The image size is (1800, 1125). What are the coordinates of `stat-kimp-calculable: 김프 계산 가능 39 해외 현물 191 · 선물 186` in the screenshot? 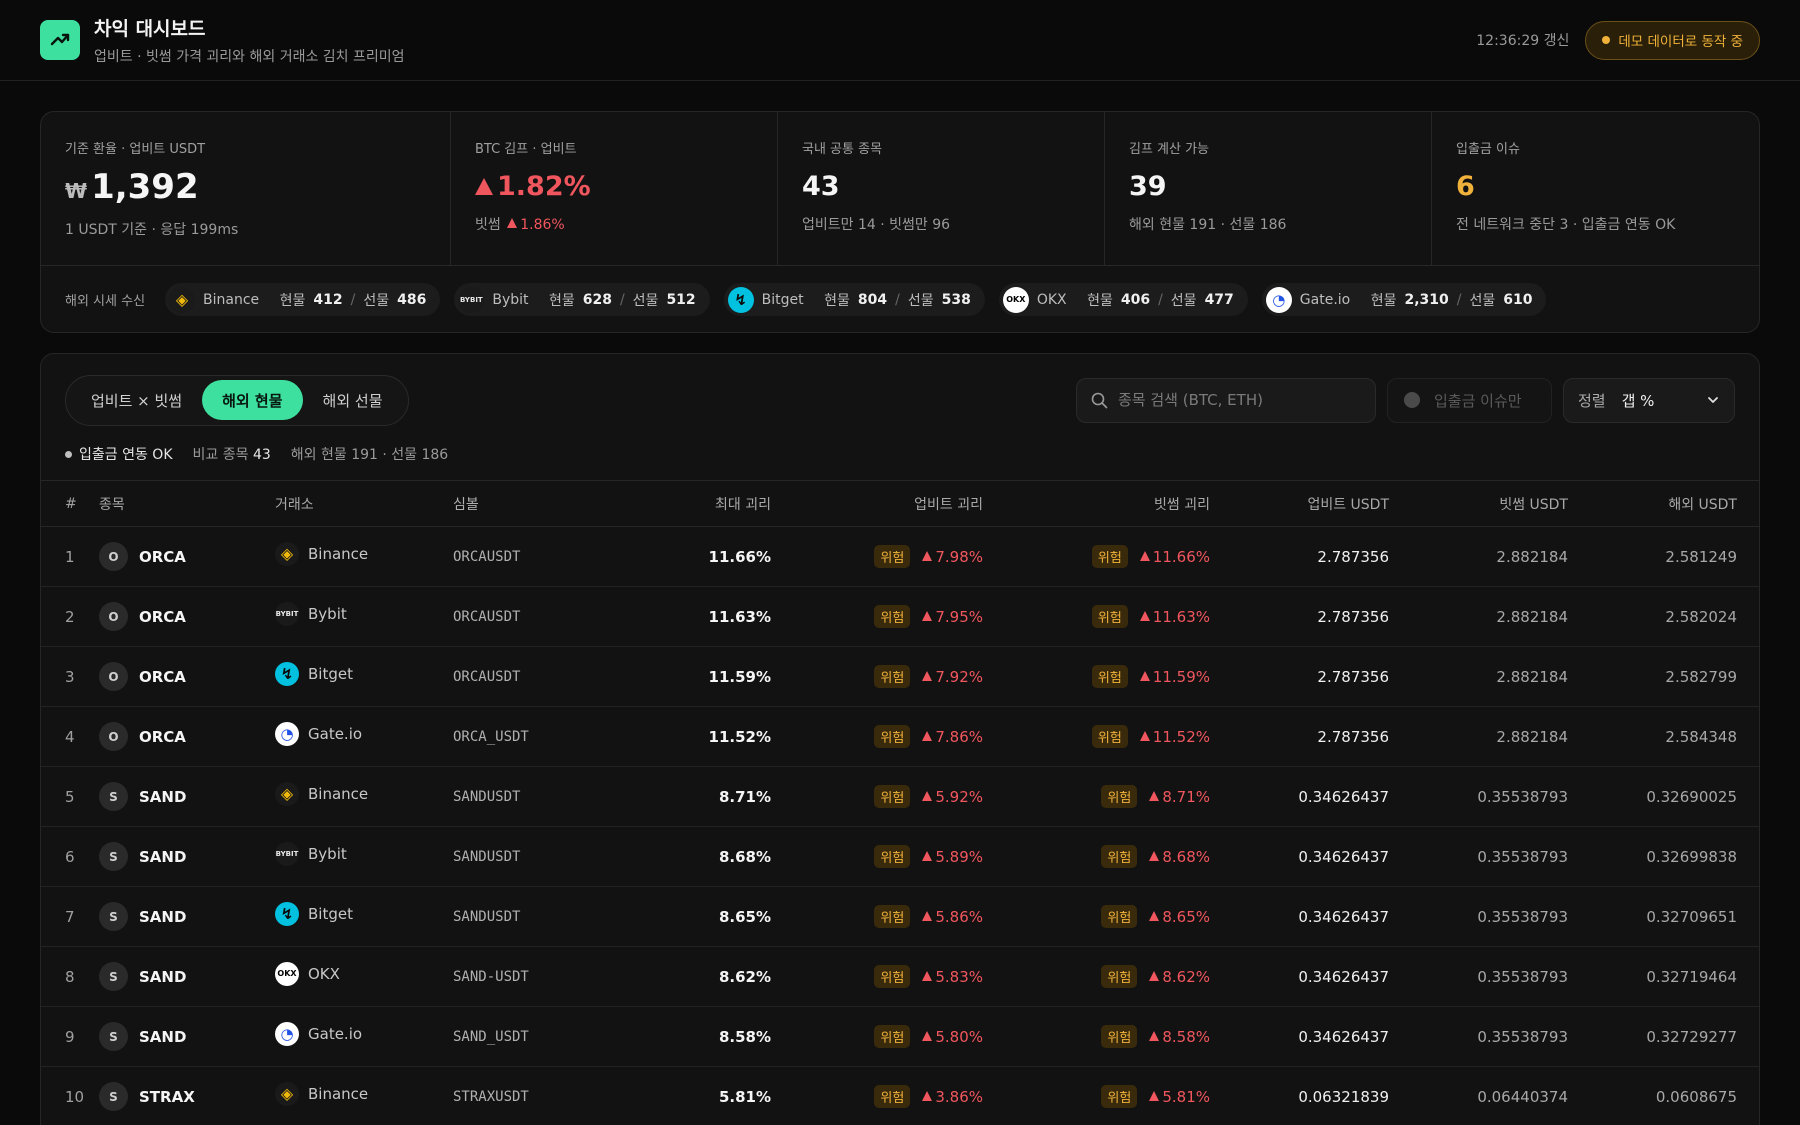 It's located at (1268, 188).